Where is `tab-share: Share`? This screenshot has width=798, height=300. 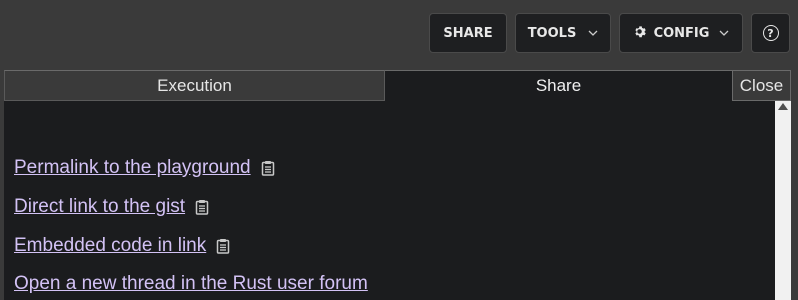 tab-share: Share is located at coordinates (558, 85).